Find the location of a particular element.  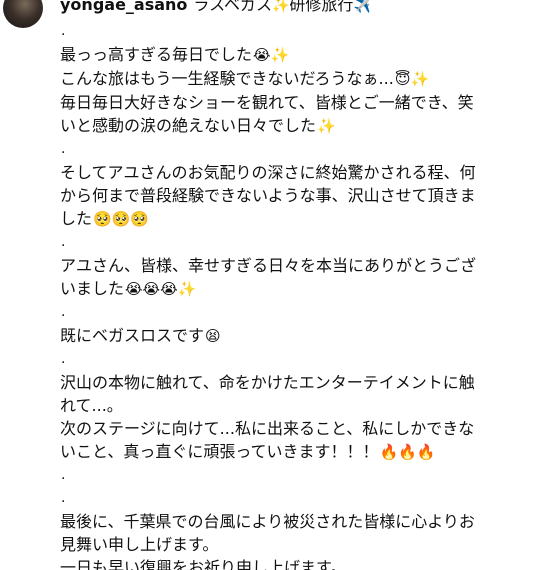

caption-line: 最後に、千葉県での台風により被災された皆様に心よりお is located at coordinates (285, 521).